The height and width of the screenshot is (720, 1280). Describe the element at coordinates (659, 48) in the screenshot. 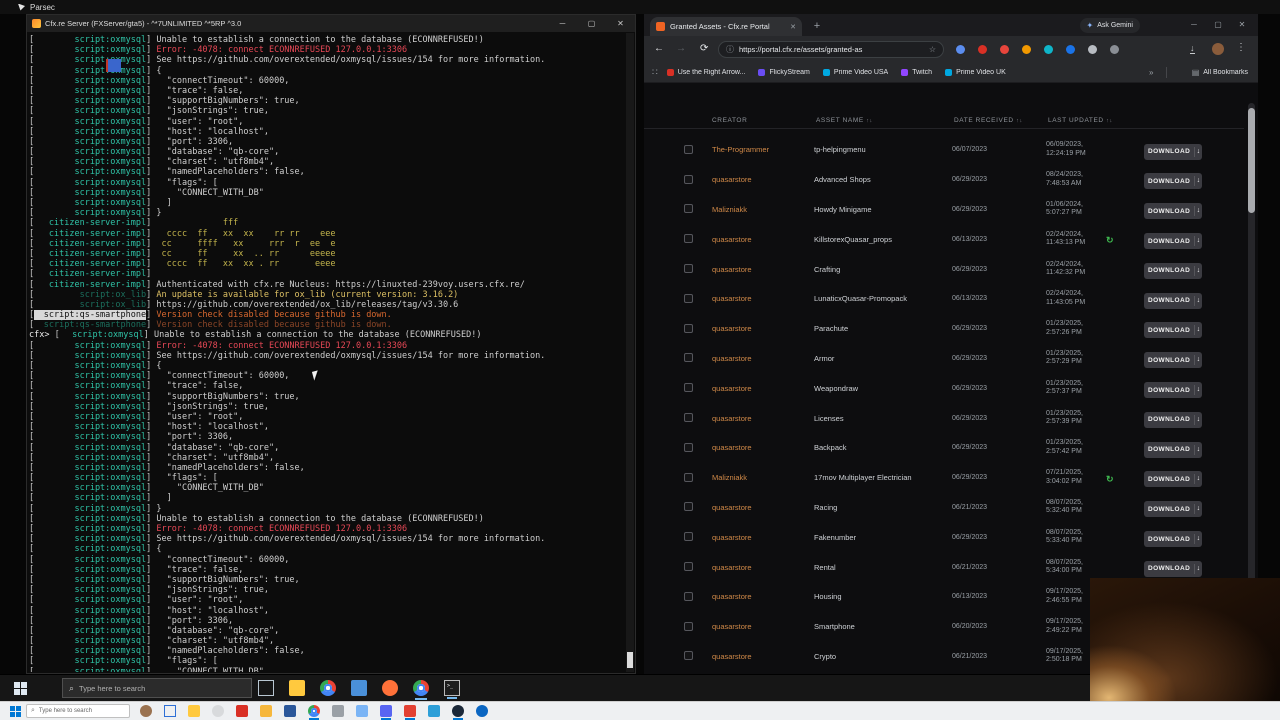

I see `back-icon: ←` at that location.